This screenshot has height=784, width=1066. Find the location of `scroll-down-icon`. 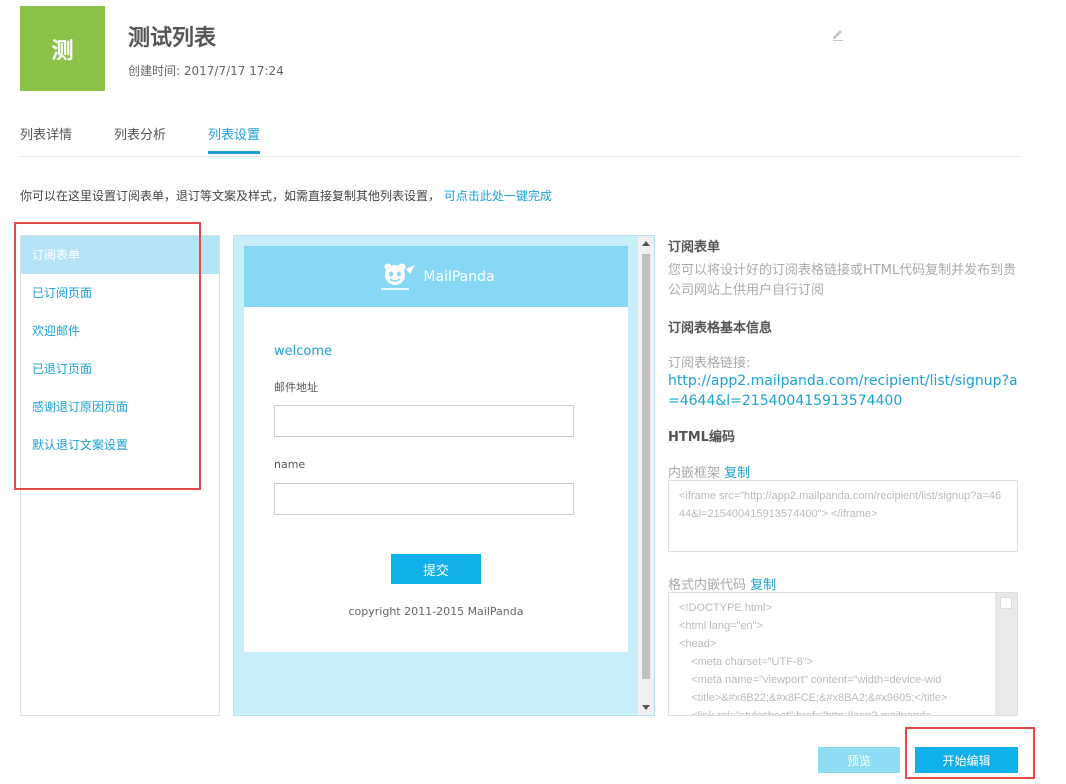

scroll-down-icon is located at coordinates (646, 707).